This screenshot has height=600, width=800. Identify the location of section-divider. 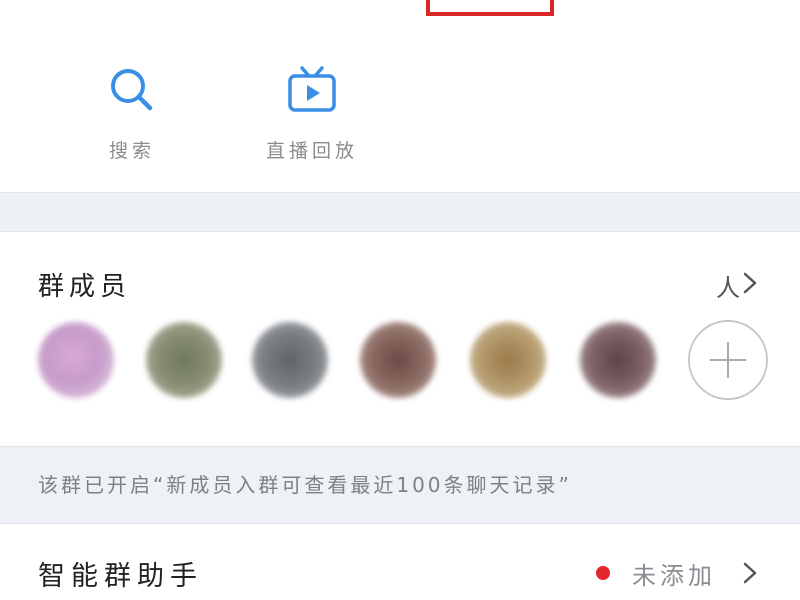
(400, 212).